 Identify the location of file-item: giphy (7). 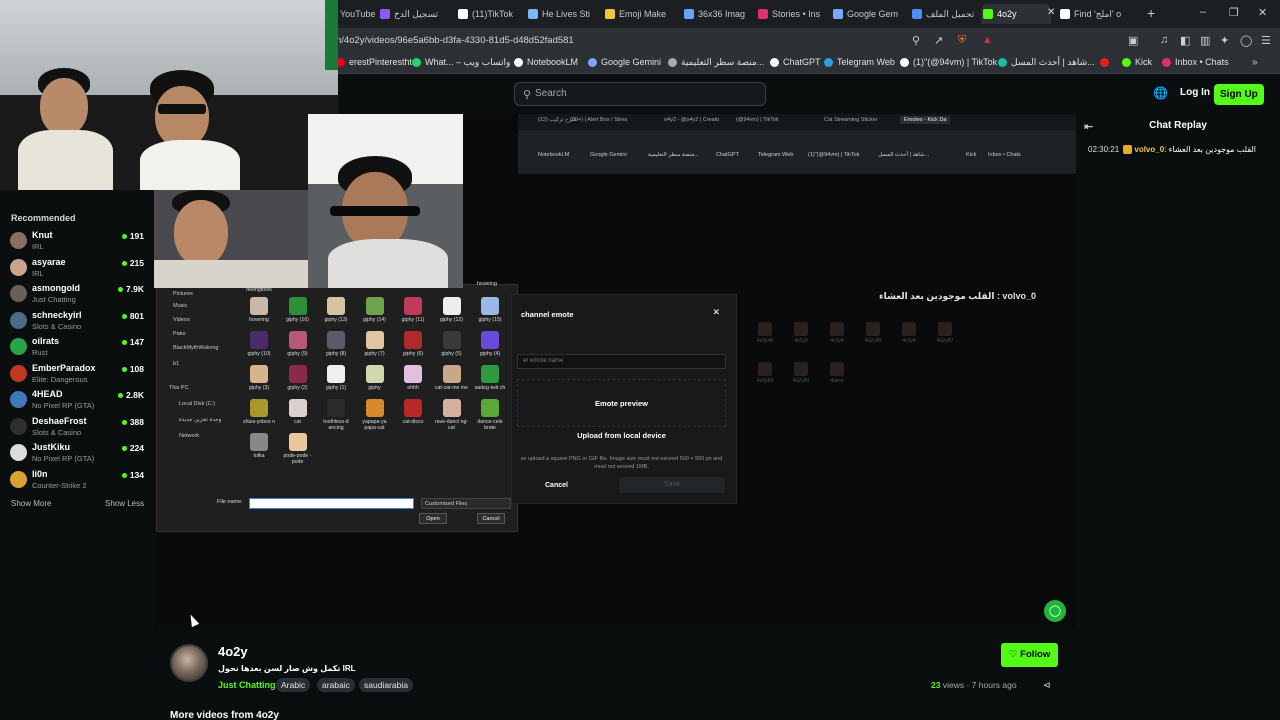
(375, 344).